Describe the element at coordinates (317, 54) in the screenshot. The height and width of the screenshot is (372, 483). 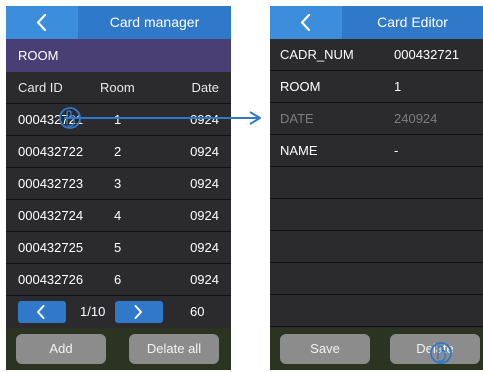
I see `field-label: CADR_NUM` at that location.